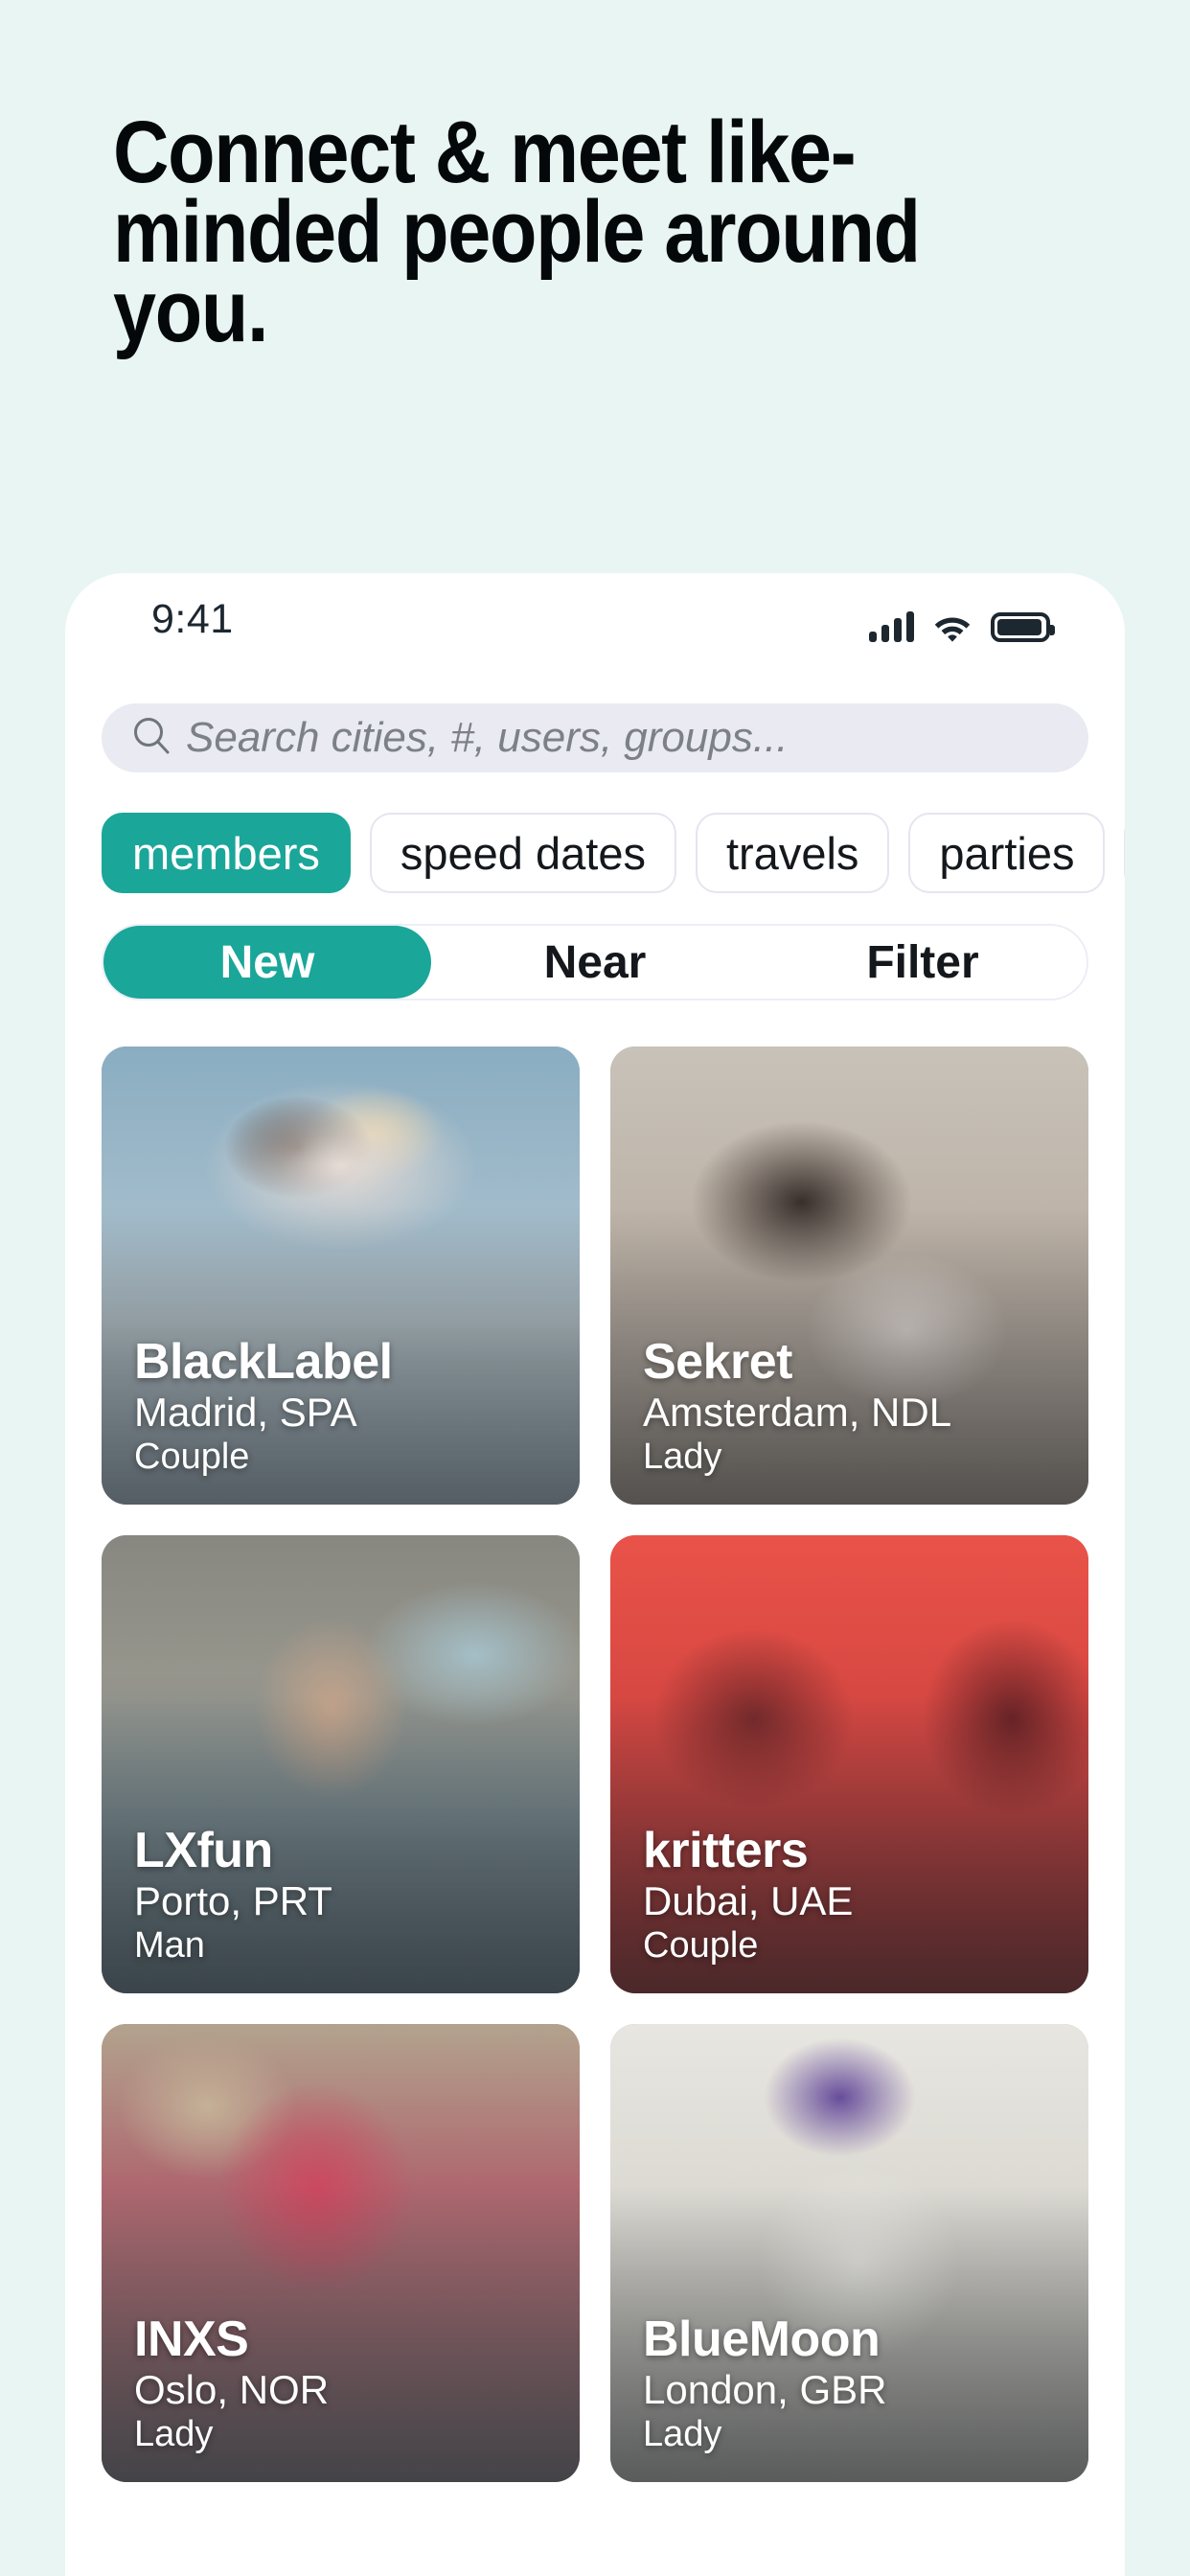  What do you see at coordinates (1125, 853) in the screenshot?
I see `chip-partial: c` at bounding box center [1125, 853].